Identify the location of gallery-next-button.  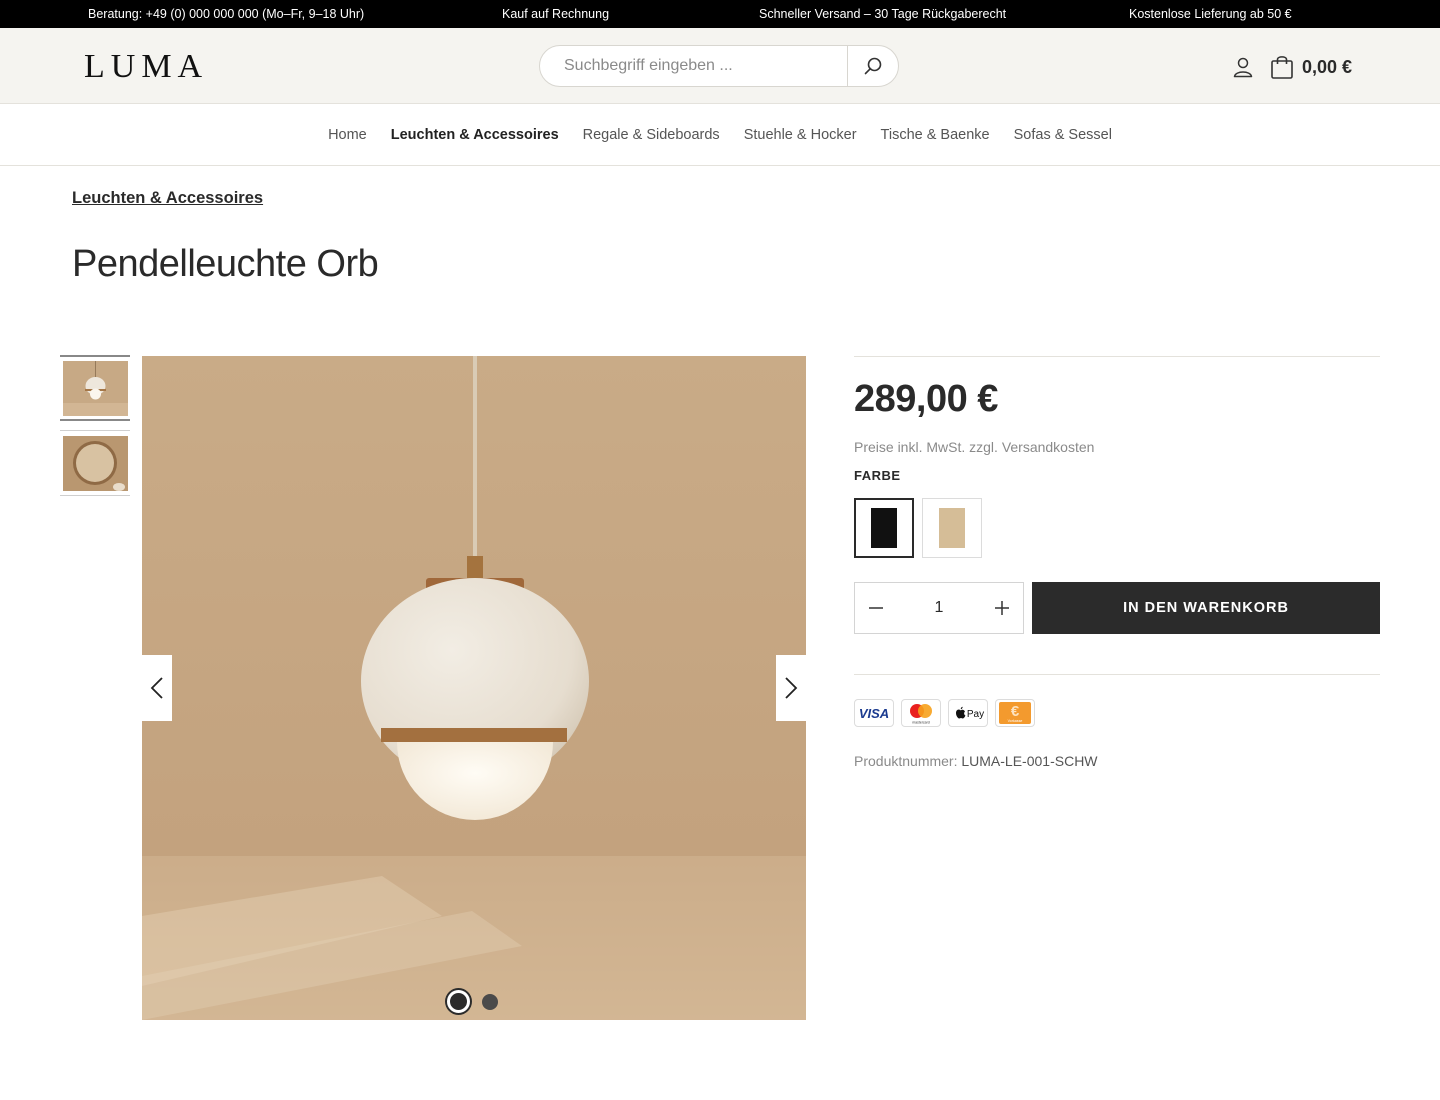
(791, 688).